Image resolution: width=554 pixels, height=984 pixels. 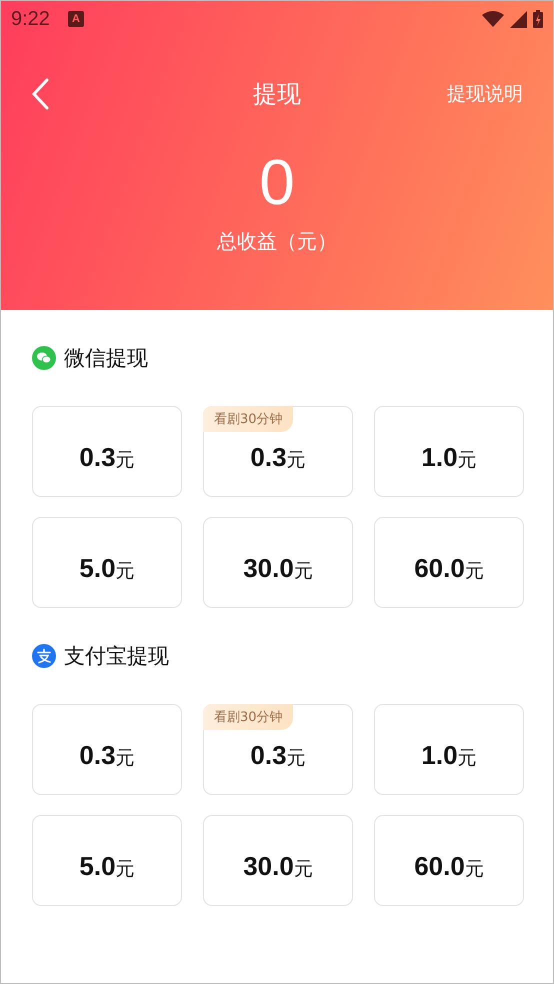 I want to click on page-title: 提现, so click(x=277, y=94).